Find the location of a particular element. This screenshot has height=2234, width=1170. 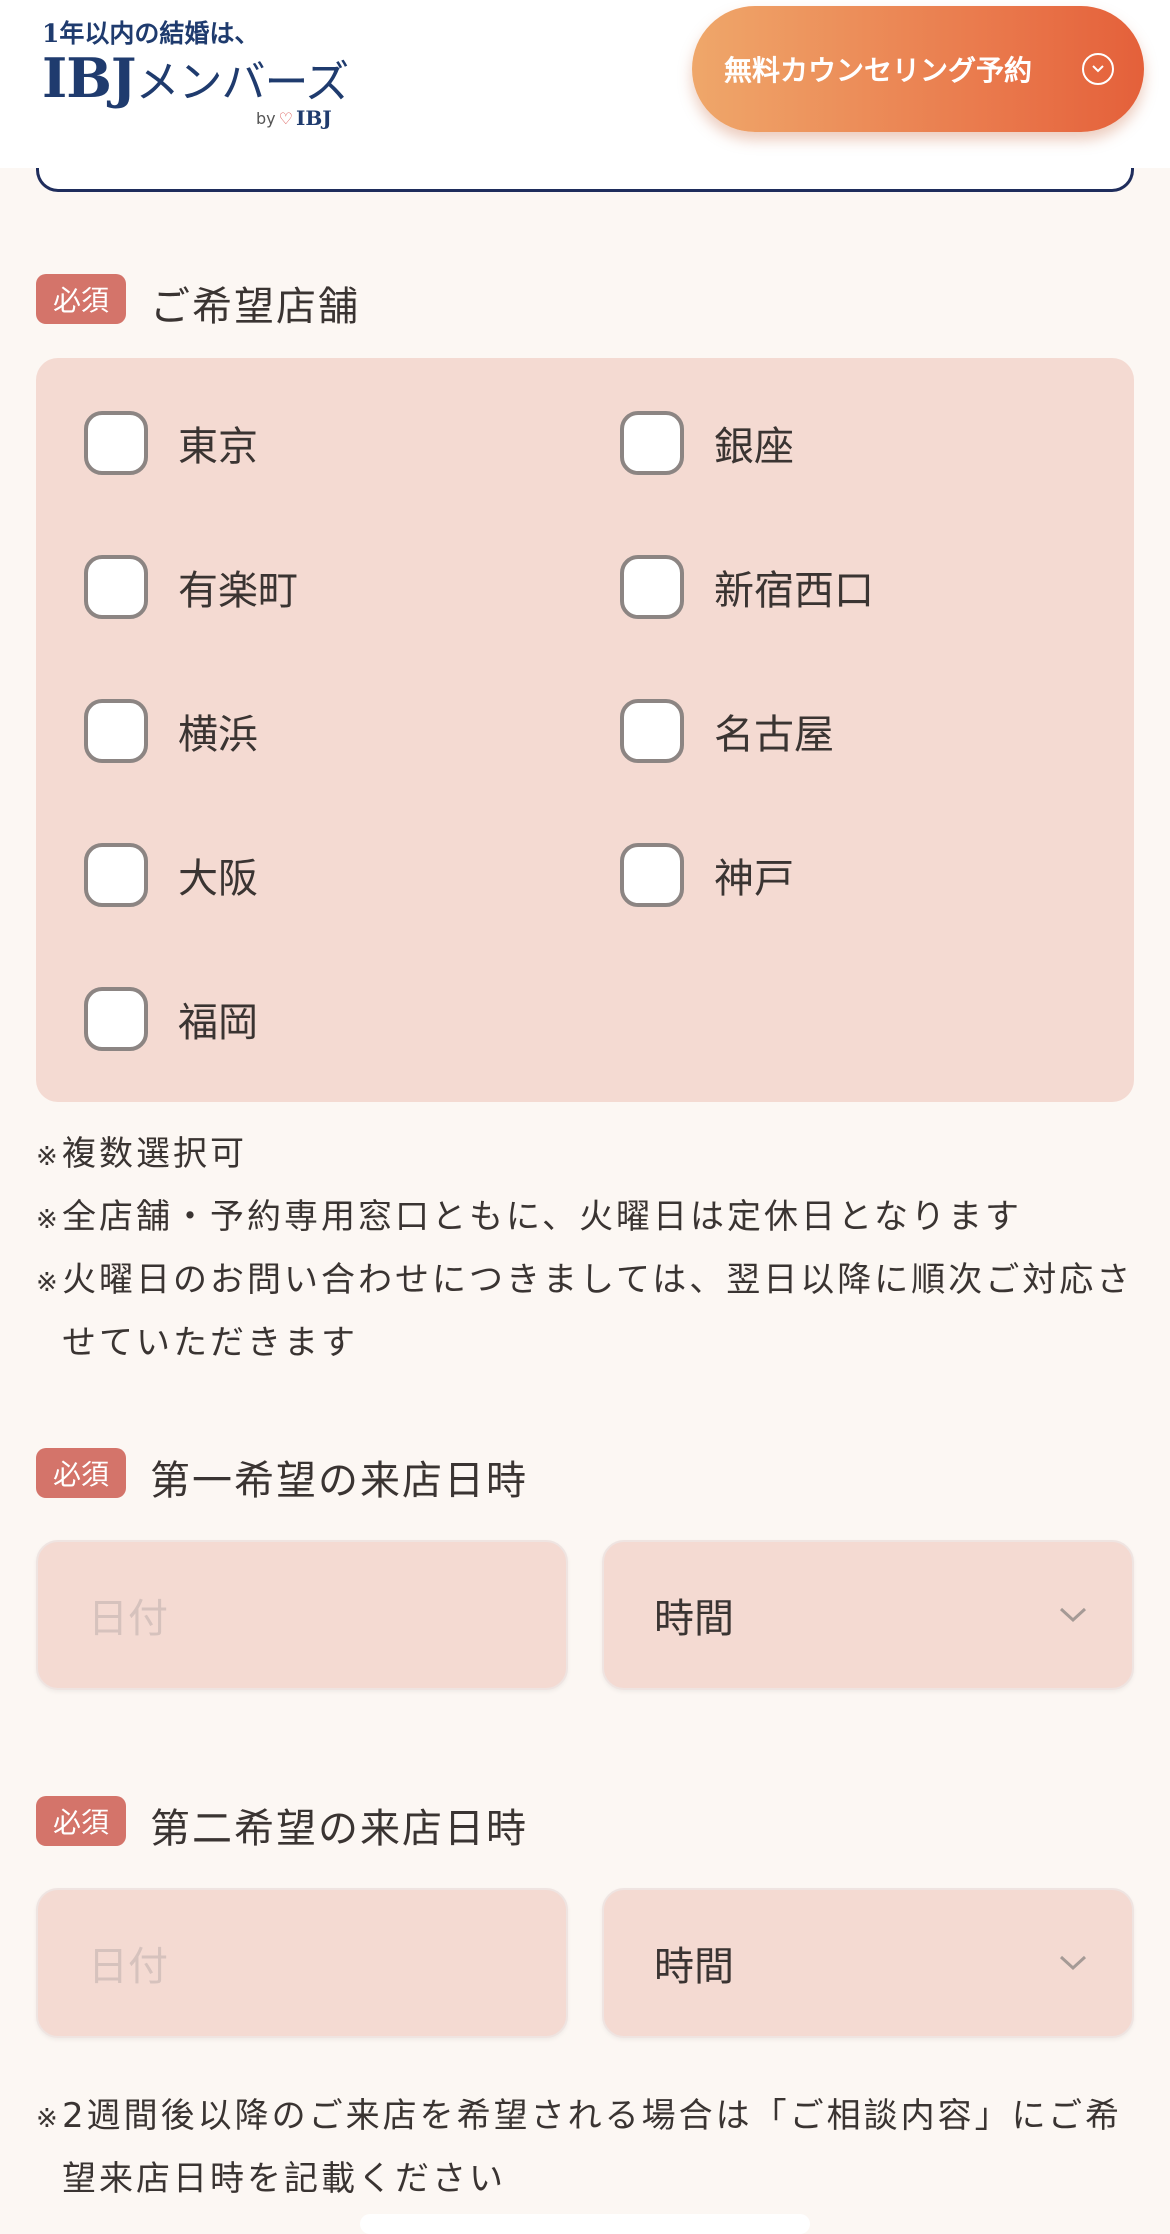

store-option-yurakucho: 有楽町 is located at coordinates (191, 587).